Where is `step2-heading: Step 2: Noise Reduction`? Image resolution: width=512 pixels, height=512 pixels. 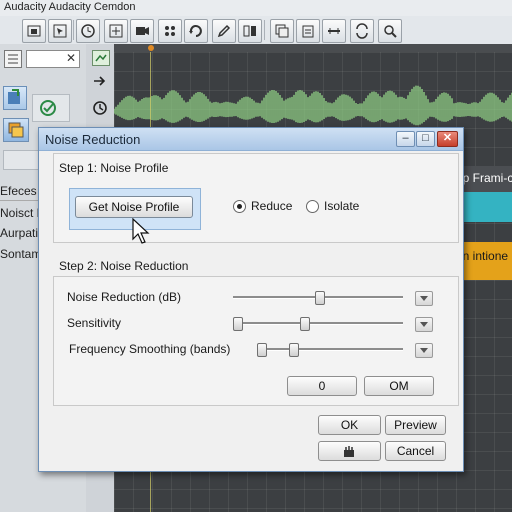 step2-heading: Step 2: Noise Reduction is located at coordinates (124, 266).